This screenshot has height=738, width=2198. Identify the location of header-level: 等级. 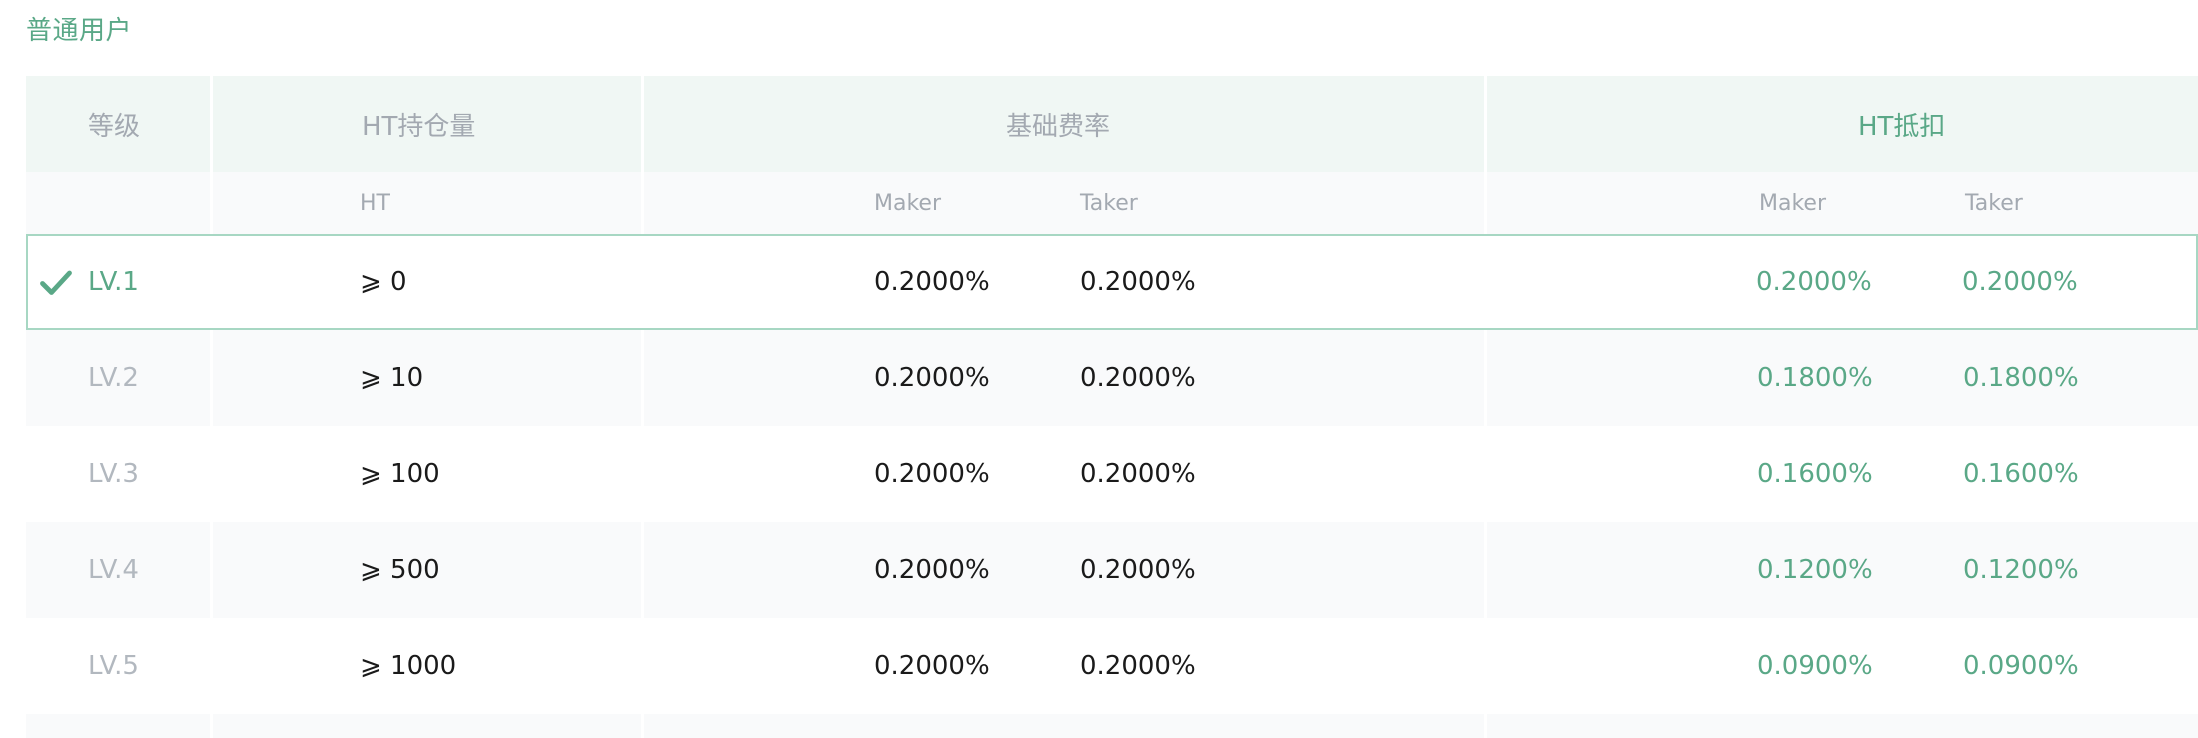
(114, 124).